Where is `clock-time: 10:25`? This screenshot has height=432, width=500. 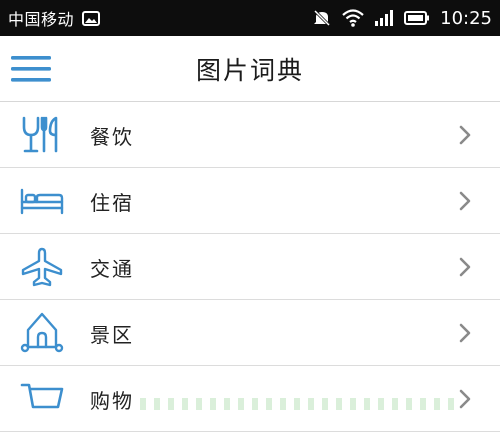
clock-time: 10:25 is located at coordinates (466, 18).